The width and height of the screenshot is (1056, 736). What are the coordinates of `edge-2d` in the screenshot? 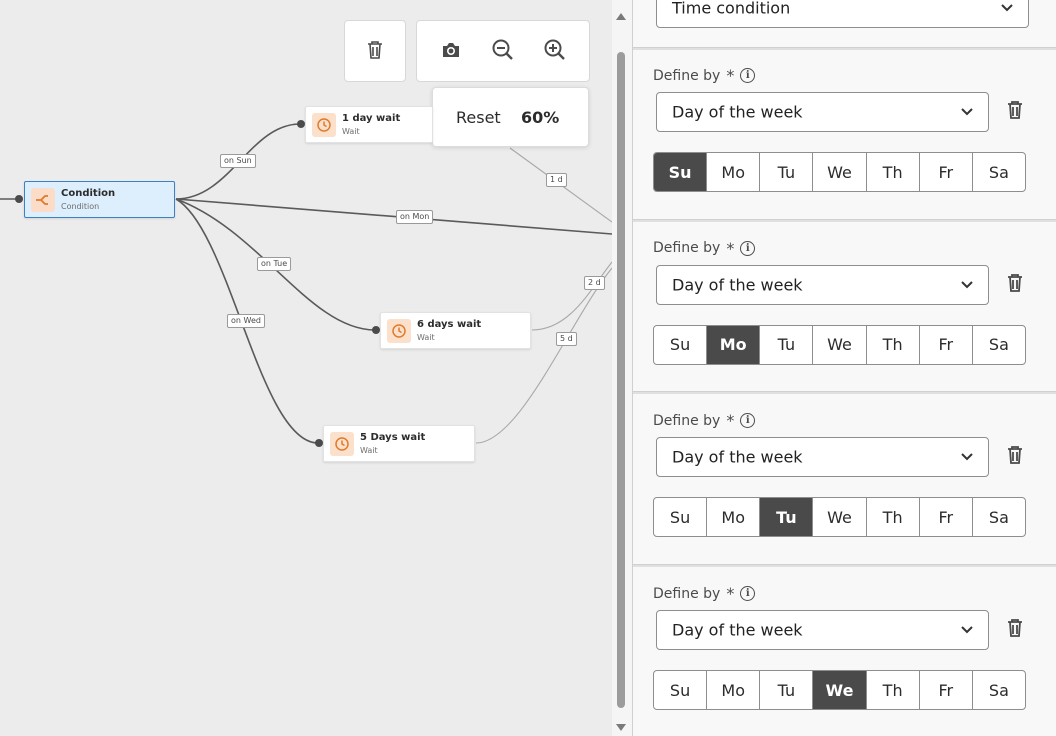 It's located at (571, 296).